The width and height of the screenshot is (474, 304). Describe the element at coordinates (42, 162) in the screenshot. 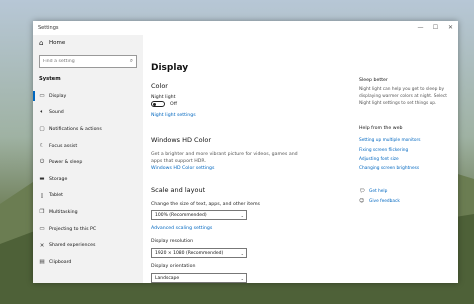

I see `power-icon: ⏻` at that location.